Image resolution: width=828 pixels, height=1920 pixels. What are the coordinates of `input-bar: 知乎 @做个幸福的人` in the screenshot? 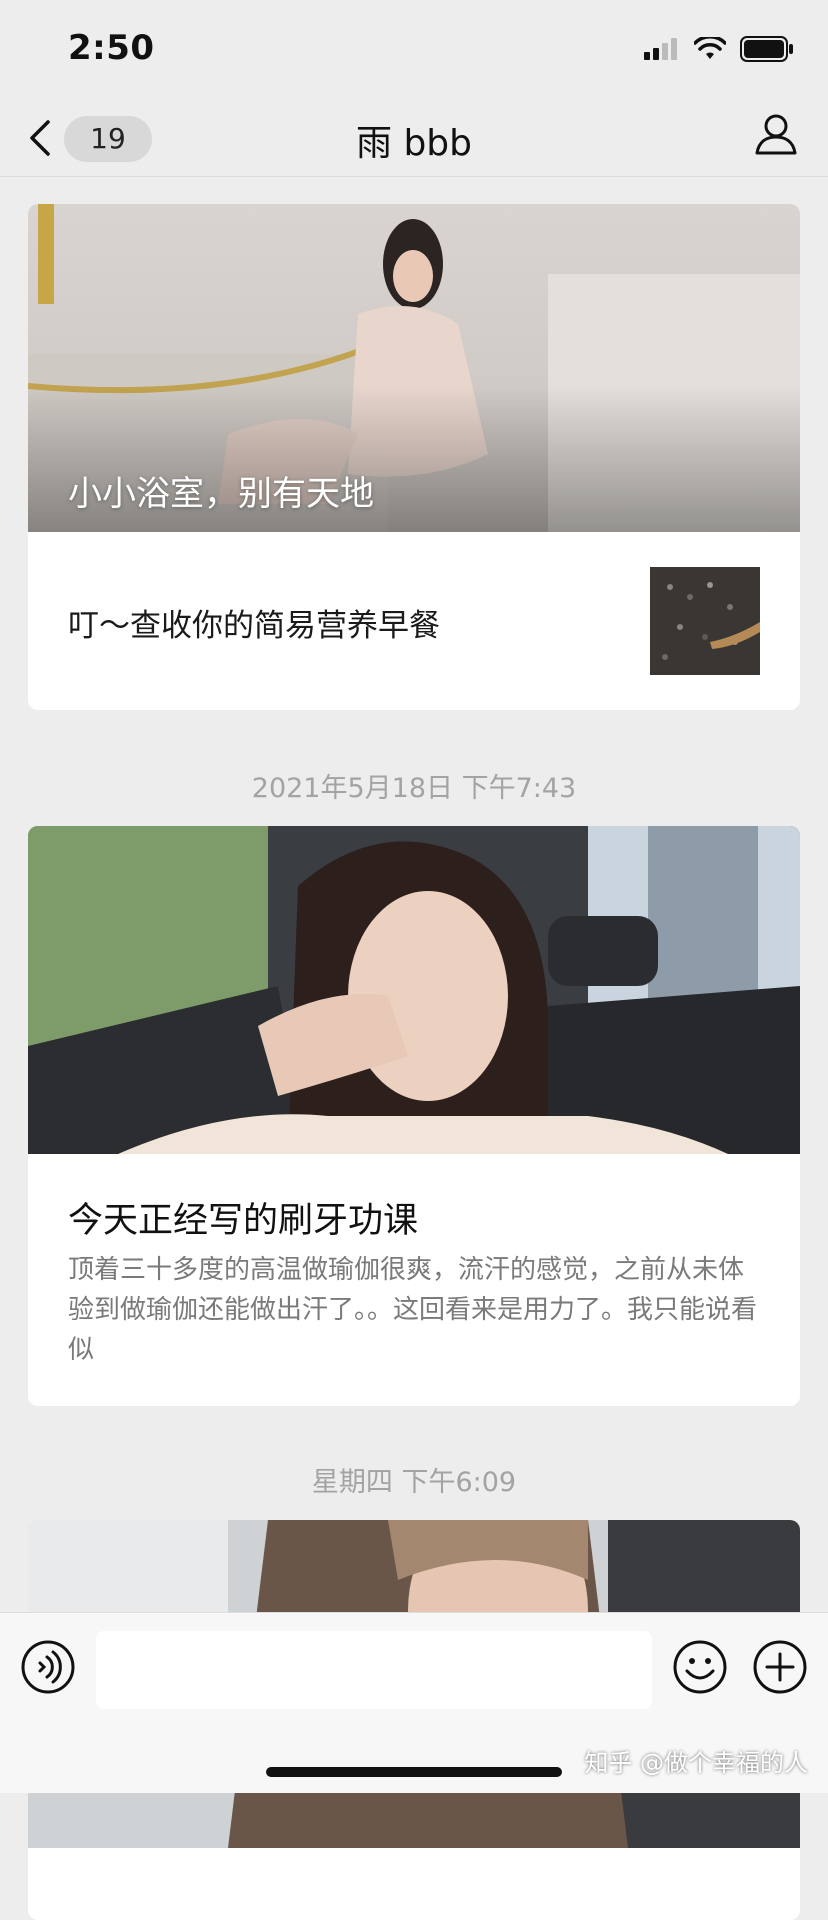 It's located at (414, 1702).